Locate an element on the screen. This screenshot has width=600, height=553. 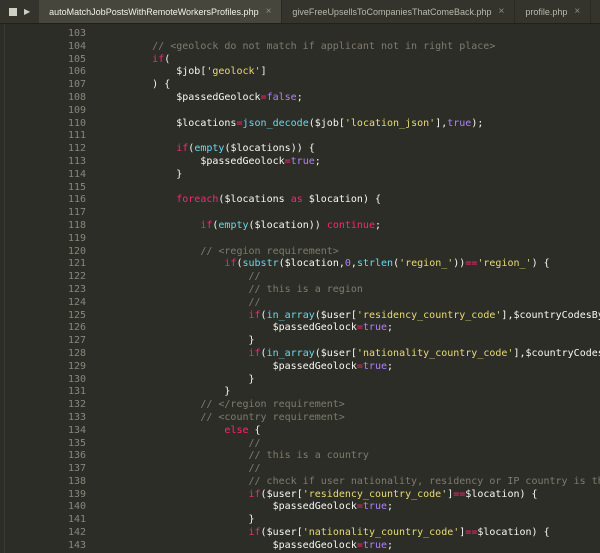
tab-label: profile.php is located at coordinates (546, 11).